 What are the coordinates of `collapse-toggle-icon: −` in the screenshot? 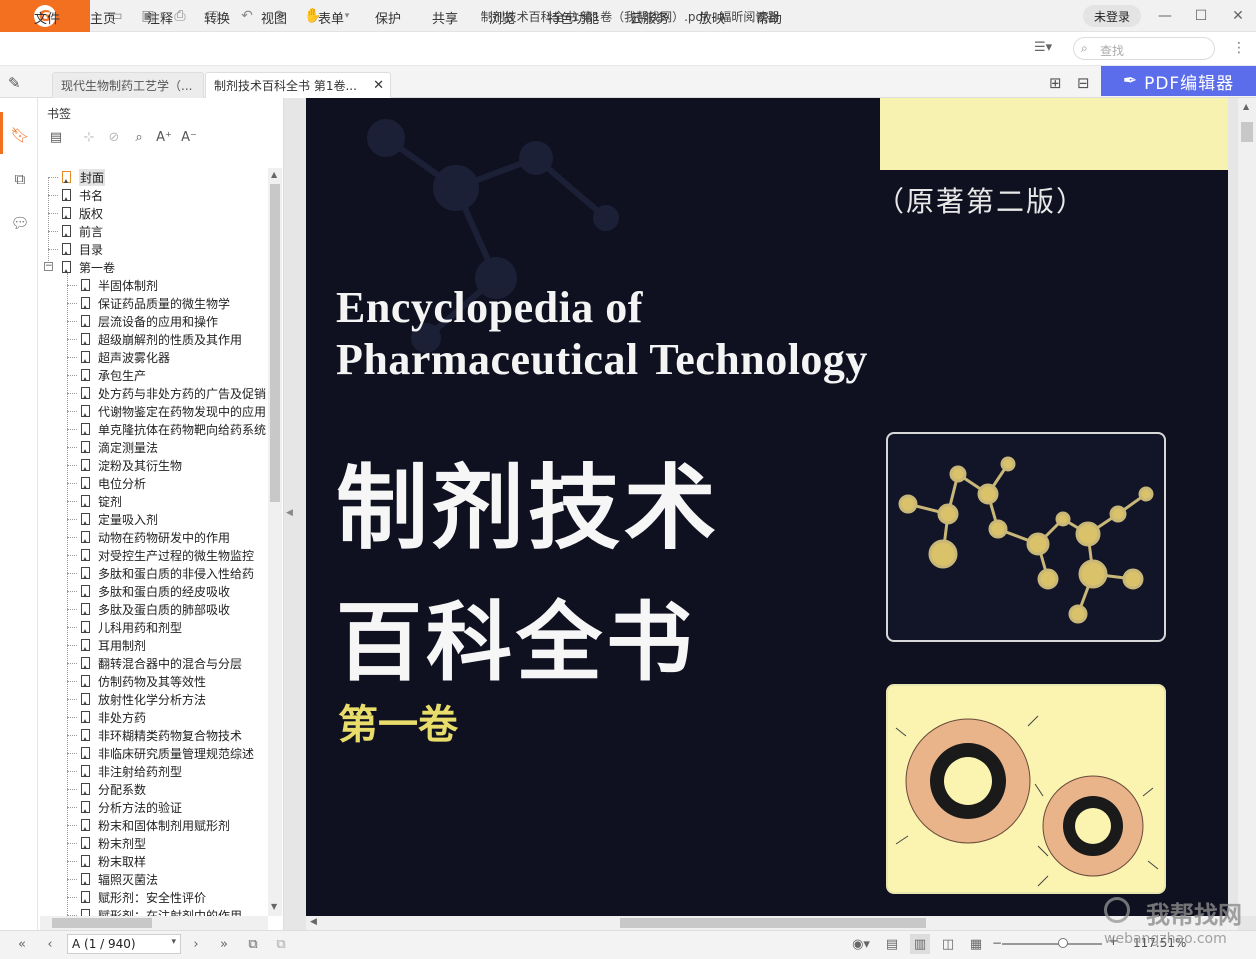 It's located at (48, 266).